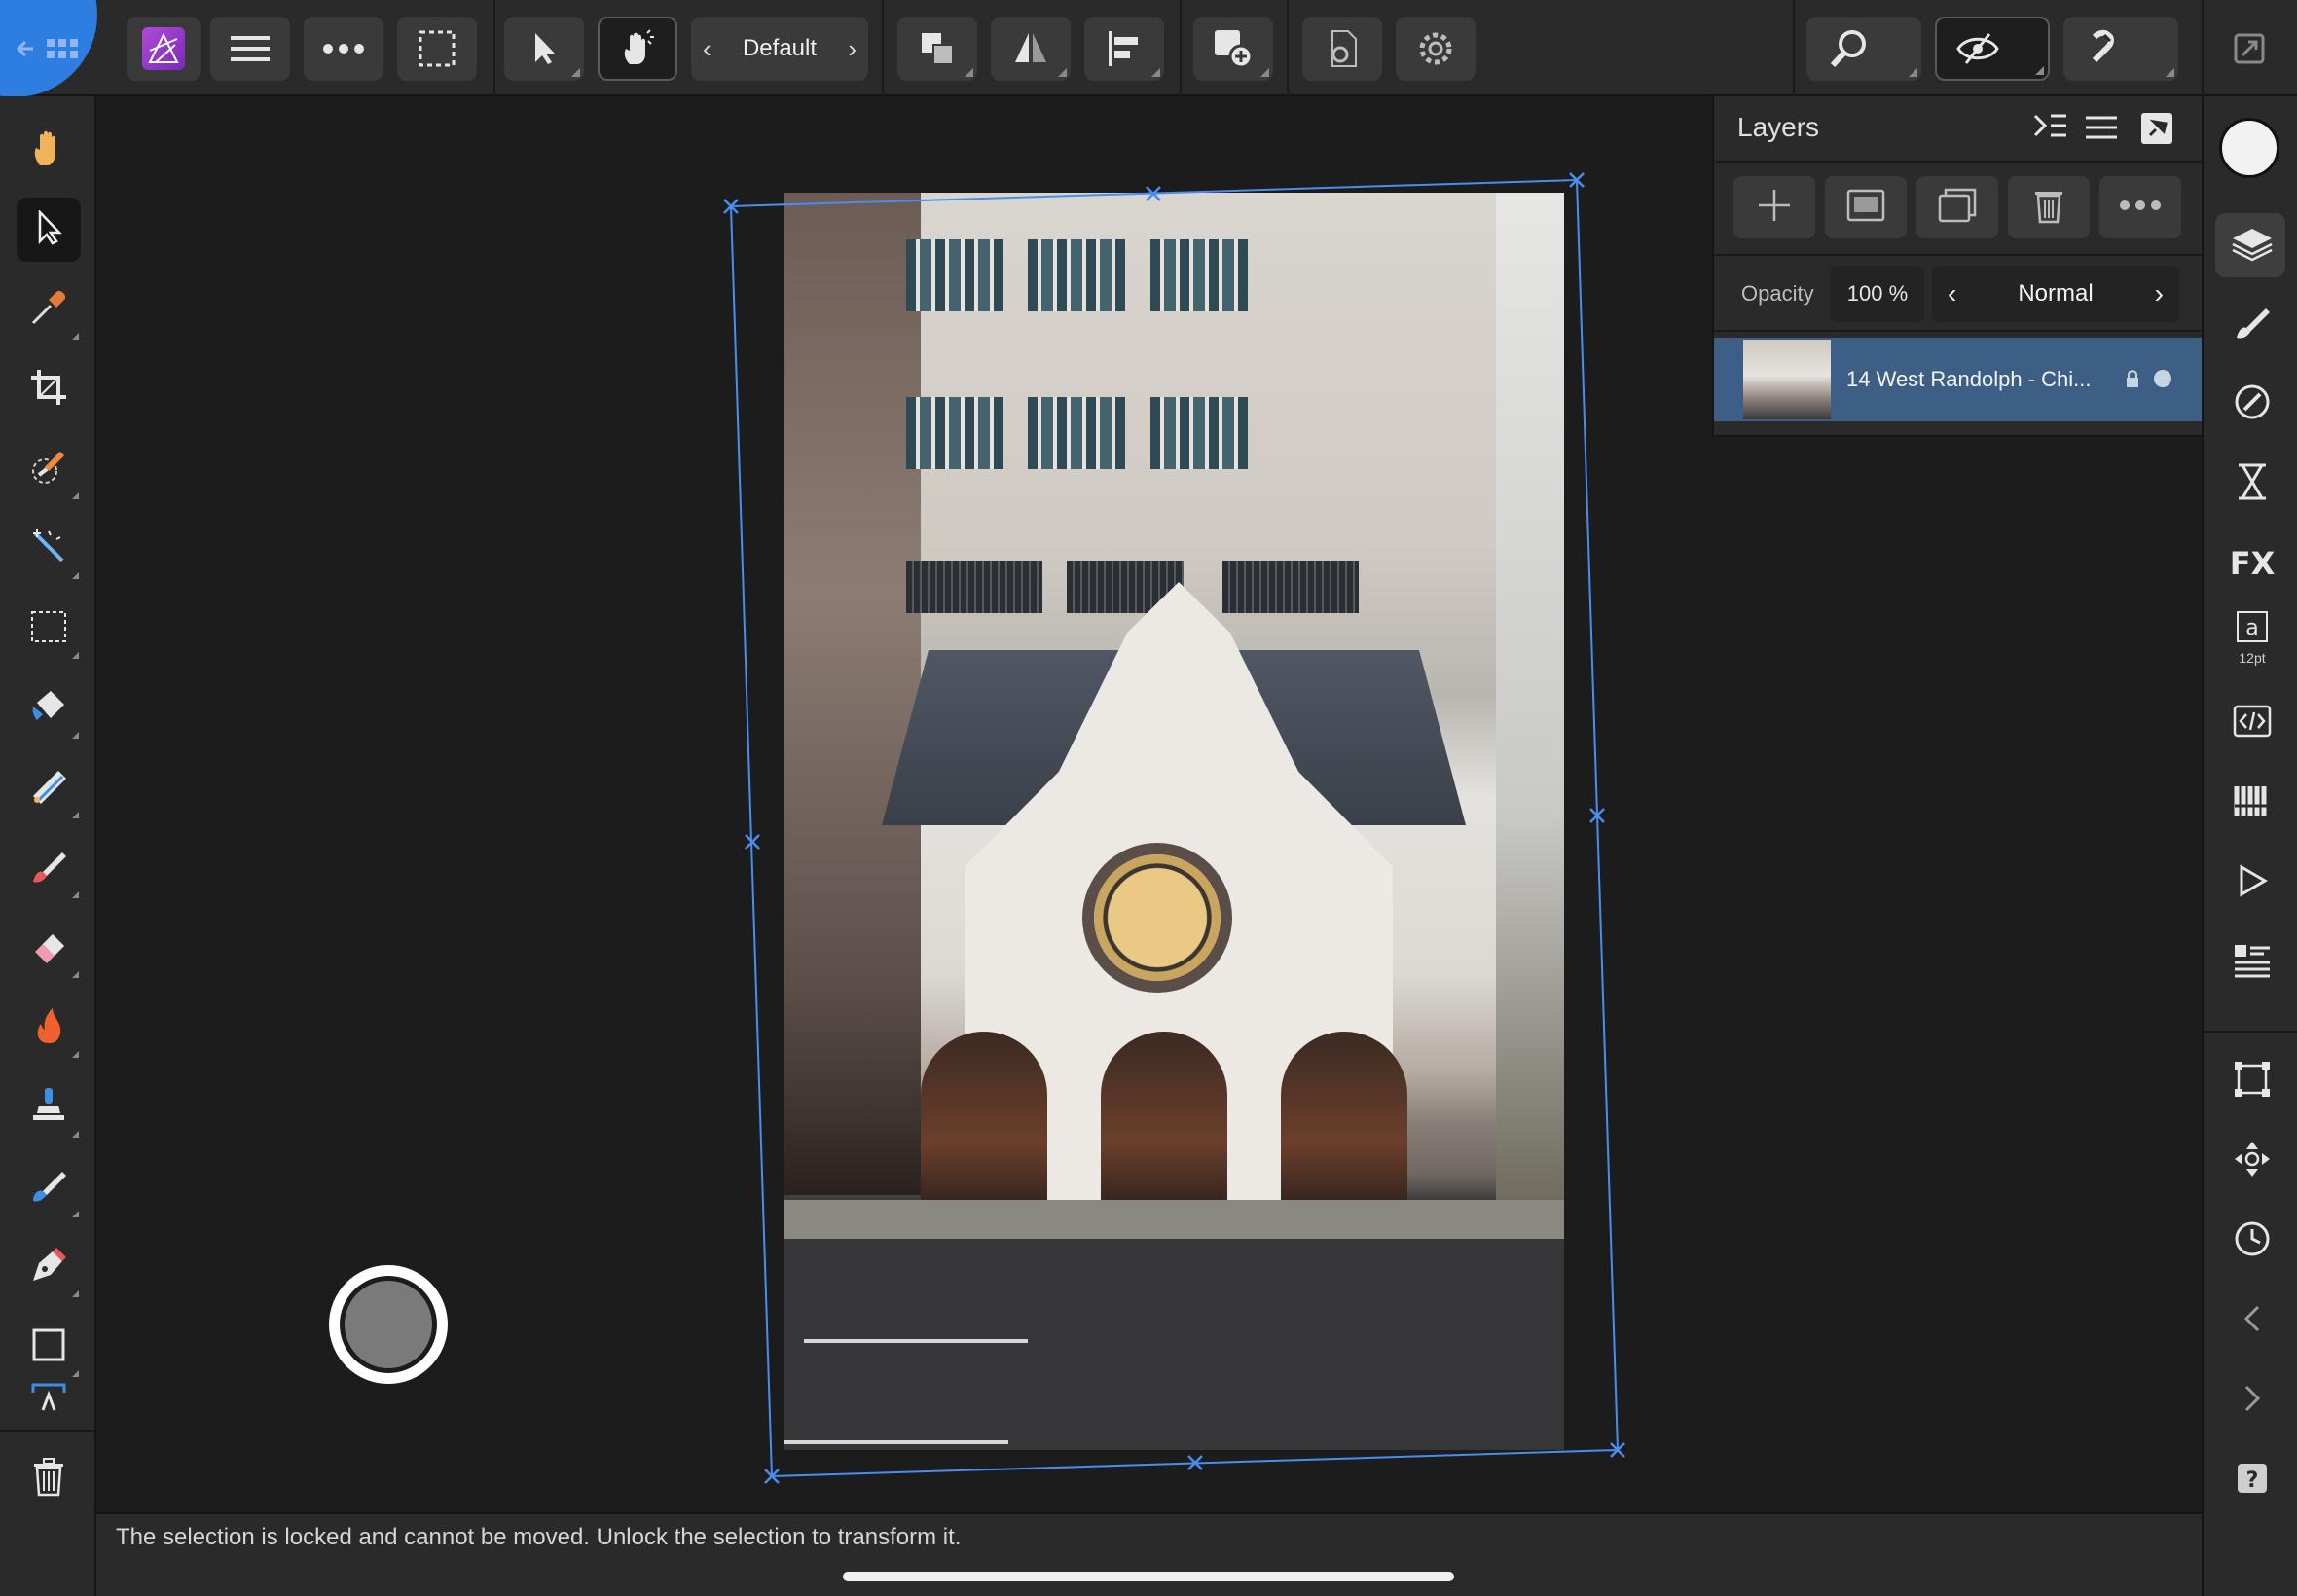 The height and width of the screenshot is (1596, 2297). Describe the element at coordinates (49, 868) in the screenshot. I see `paint-brush-tool` at that location.